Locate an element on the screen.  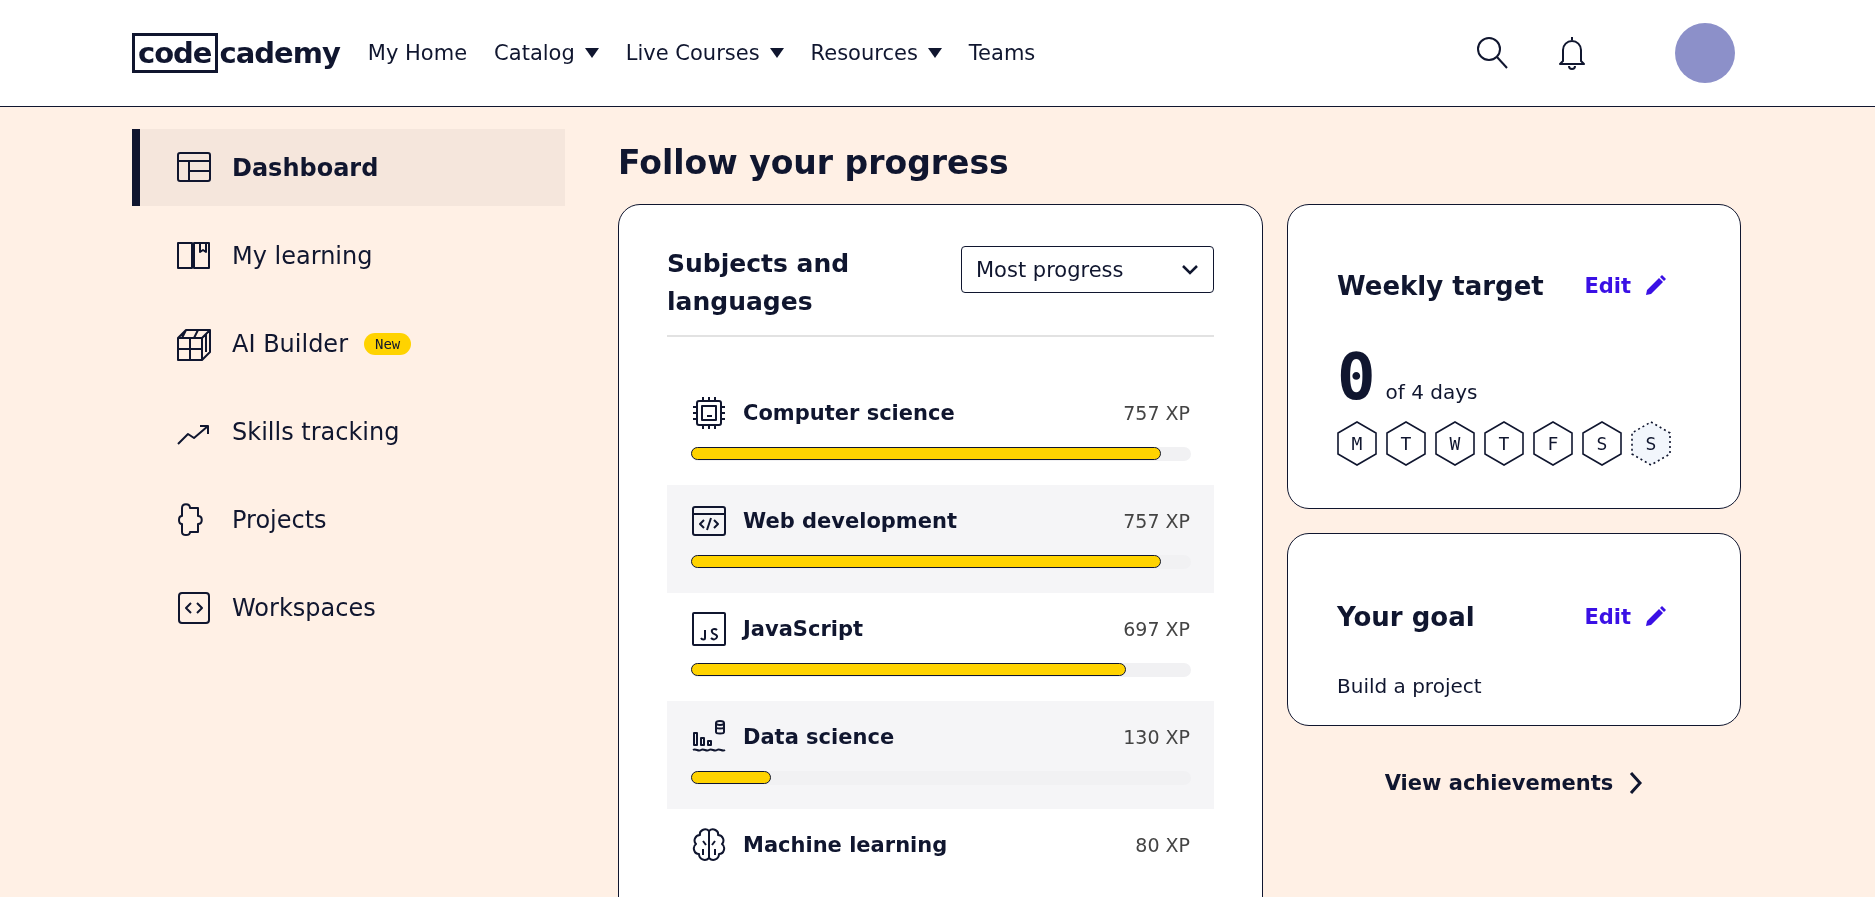
chevron-right-icon is located at coordinates (1636, 783).